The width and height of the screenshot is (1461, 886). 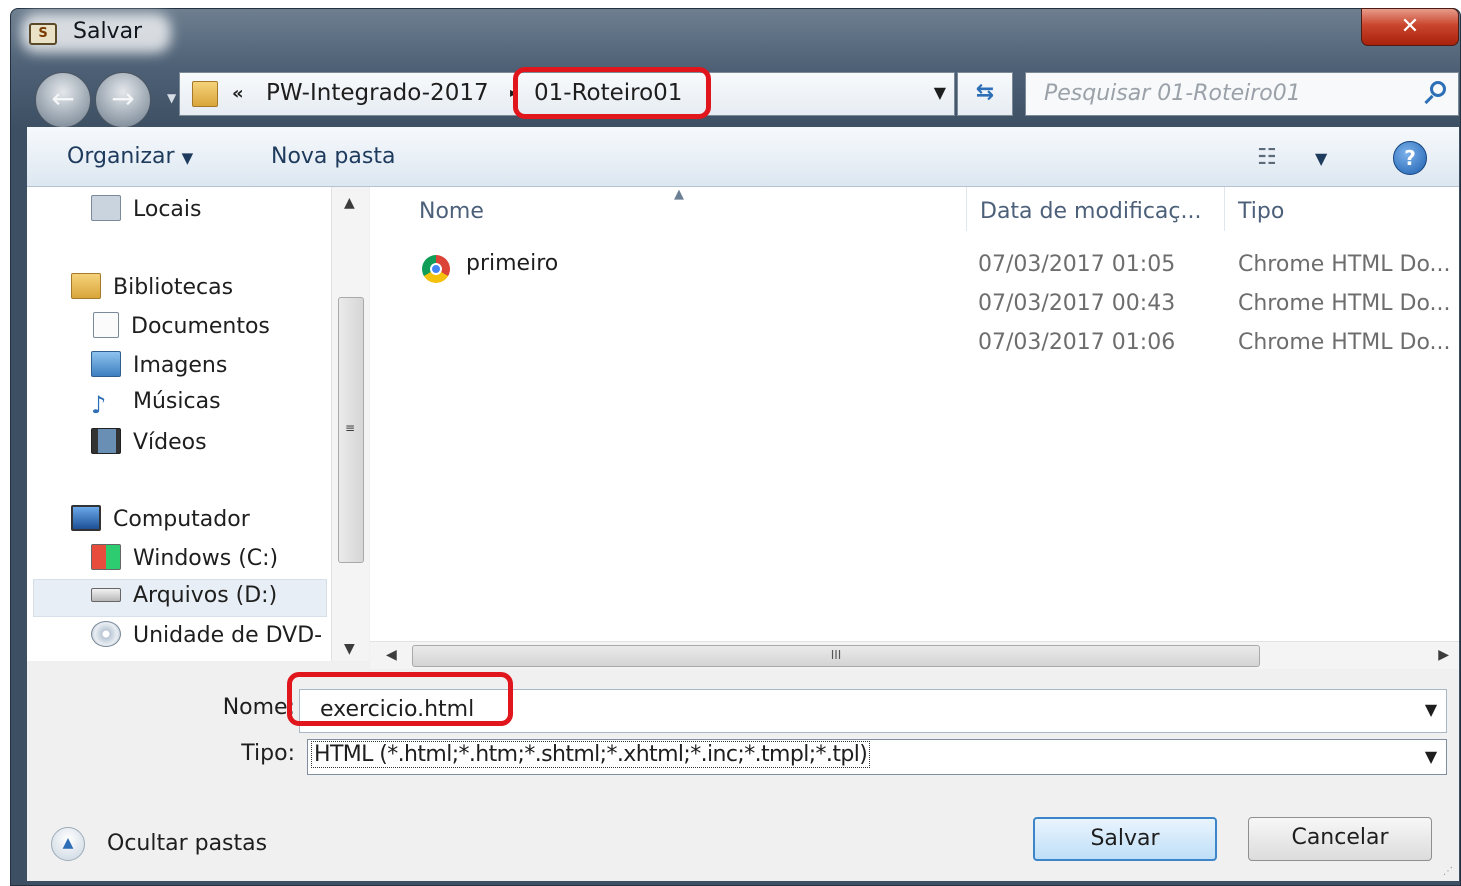 I want to click on hide-folders-button: ▲, so click(x=68, y=844).